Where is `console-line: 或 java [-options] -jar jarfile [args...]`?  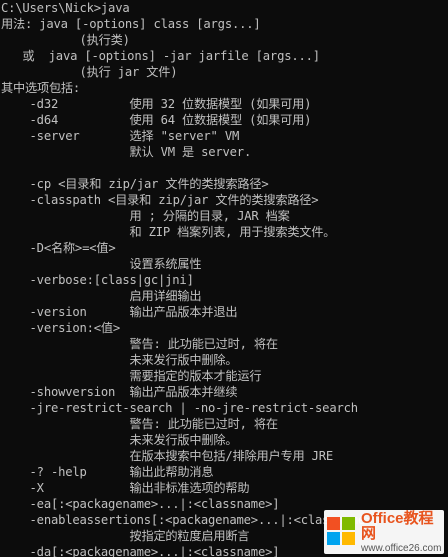 console-line: 或 java [-options] -jar jarfile [args...] is located at coordinates (160, 56).